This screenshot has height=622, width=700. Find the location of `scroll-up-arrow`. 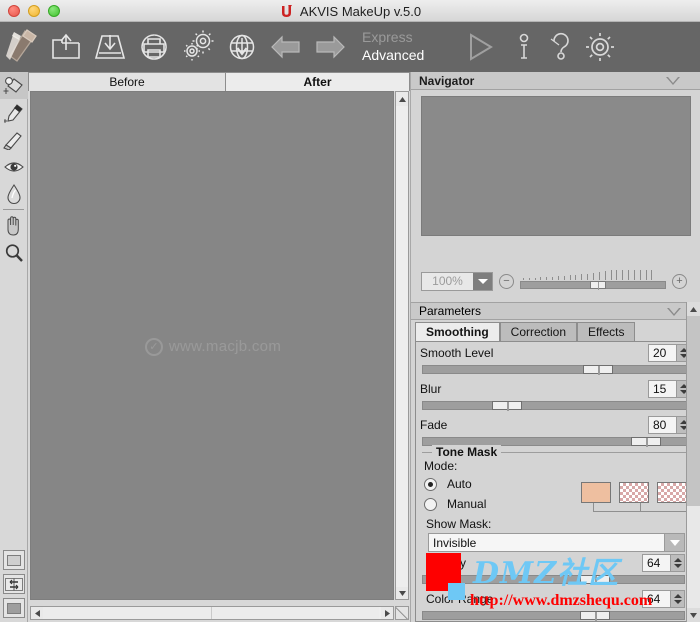

scroll-up-arrow is located at coordinates (402, 99).